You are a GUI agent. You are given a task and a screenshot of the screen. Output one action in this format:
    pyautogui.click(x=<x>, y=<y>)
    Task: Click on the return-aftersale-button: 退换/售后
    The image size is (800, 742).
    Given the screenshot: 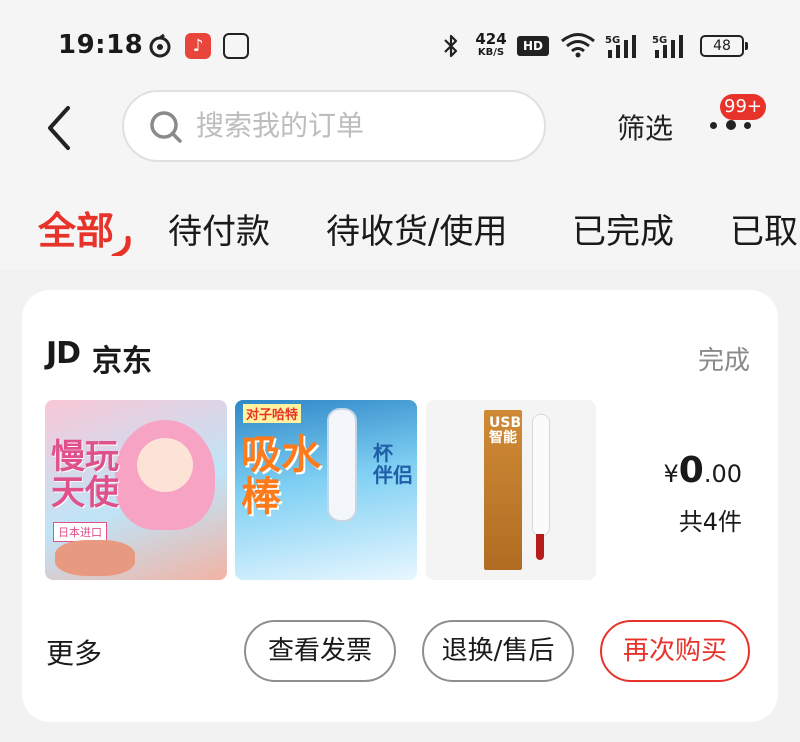 What is the action you would take?
    pyautogui.click(x=498, y=651)
    